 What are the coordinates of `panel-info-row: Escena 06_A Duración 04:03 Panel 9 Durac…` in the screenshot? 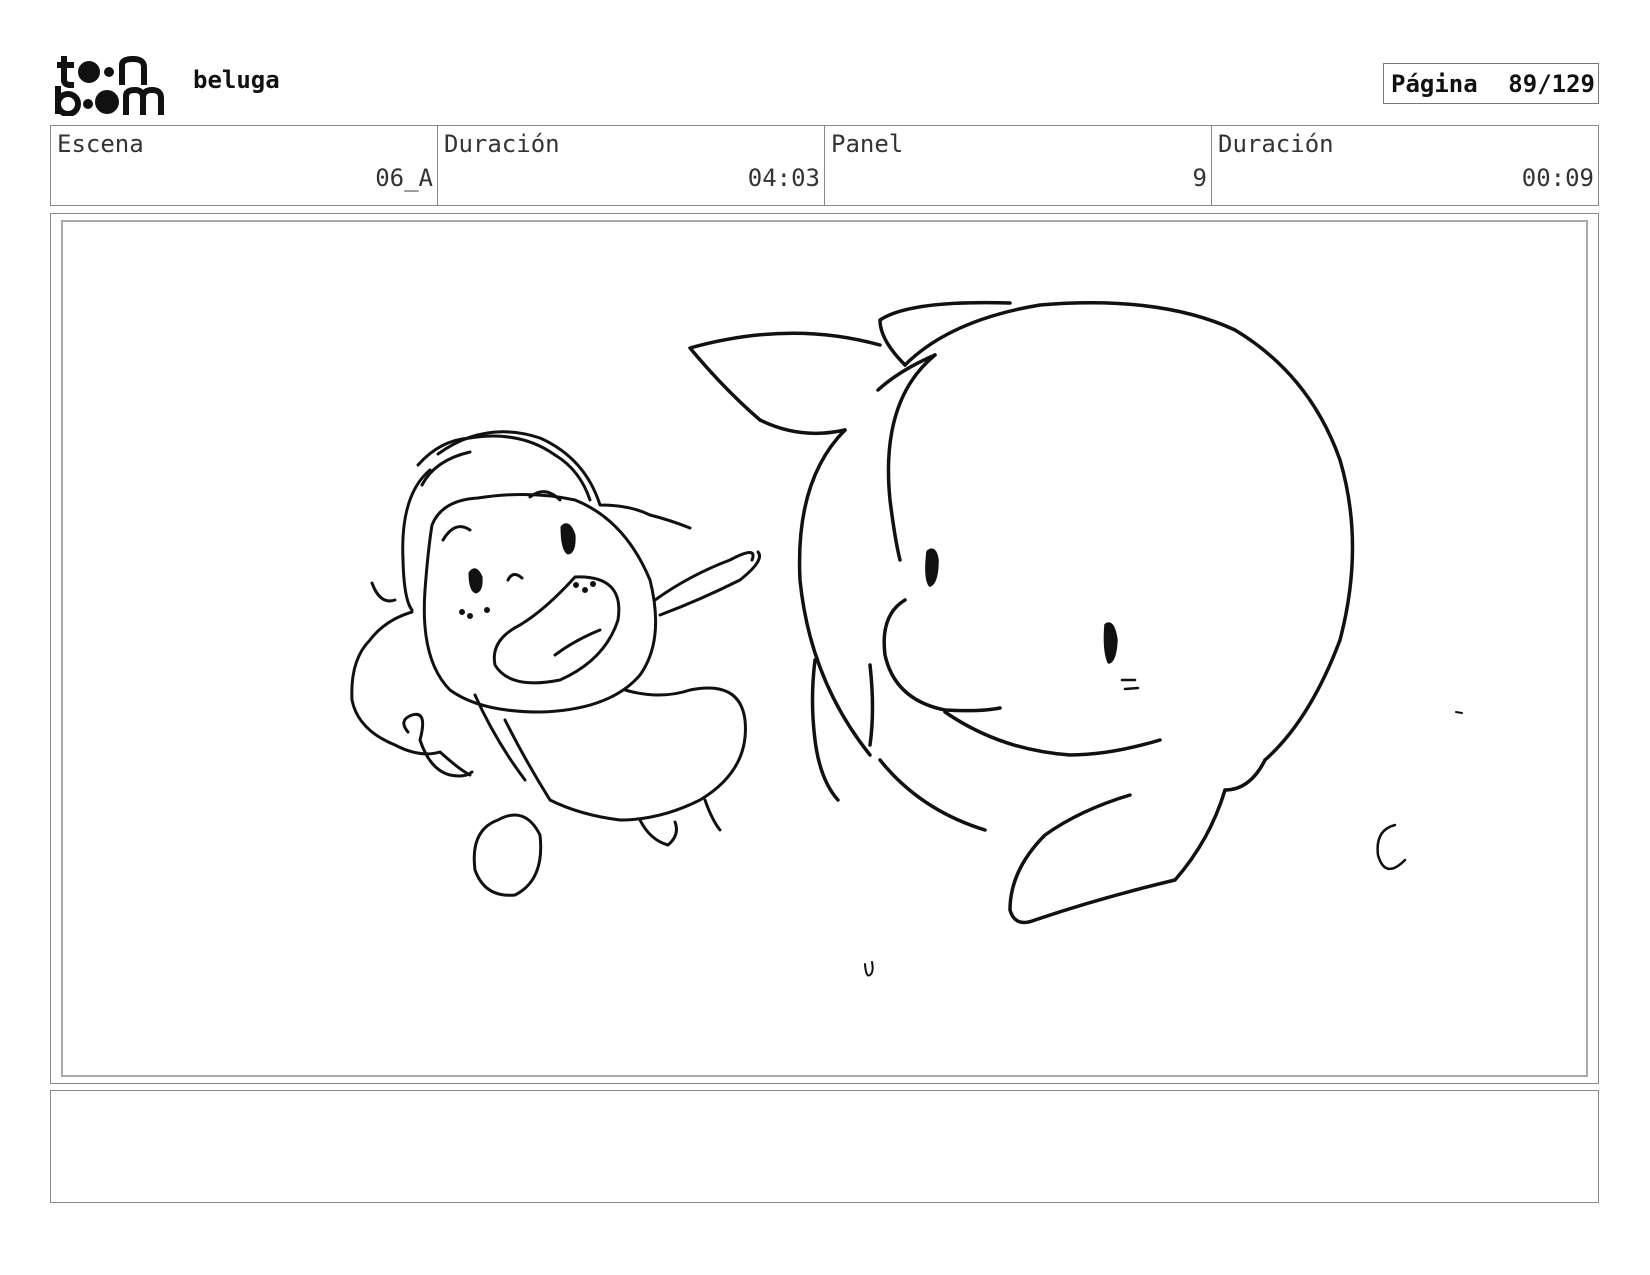 It's located at (824, 165).